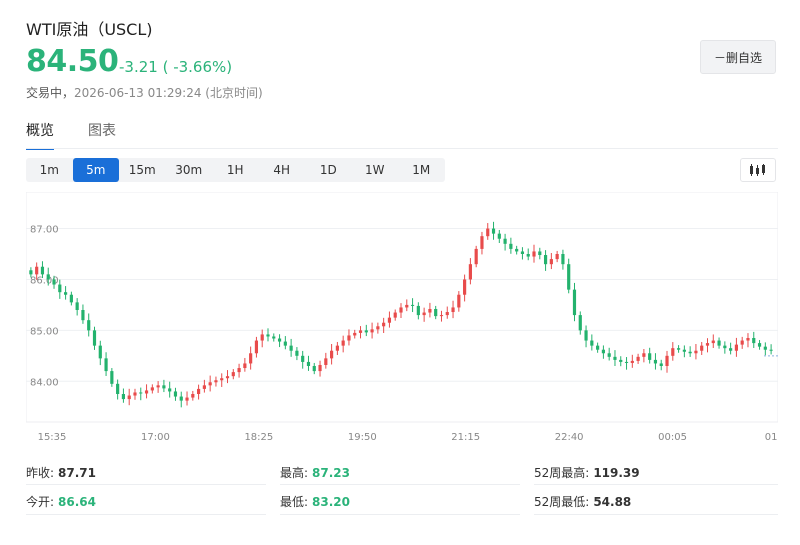 This screenshot has height=545, width=800. Describe the element at coordinates (189, 170) in the screenshot. I see `period-30m: 30m` at that location.